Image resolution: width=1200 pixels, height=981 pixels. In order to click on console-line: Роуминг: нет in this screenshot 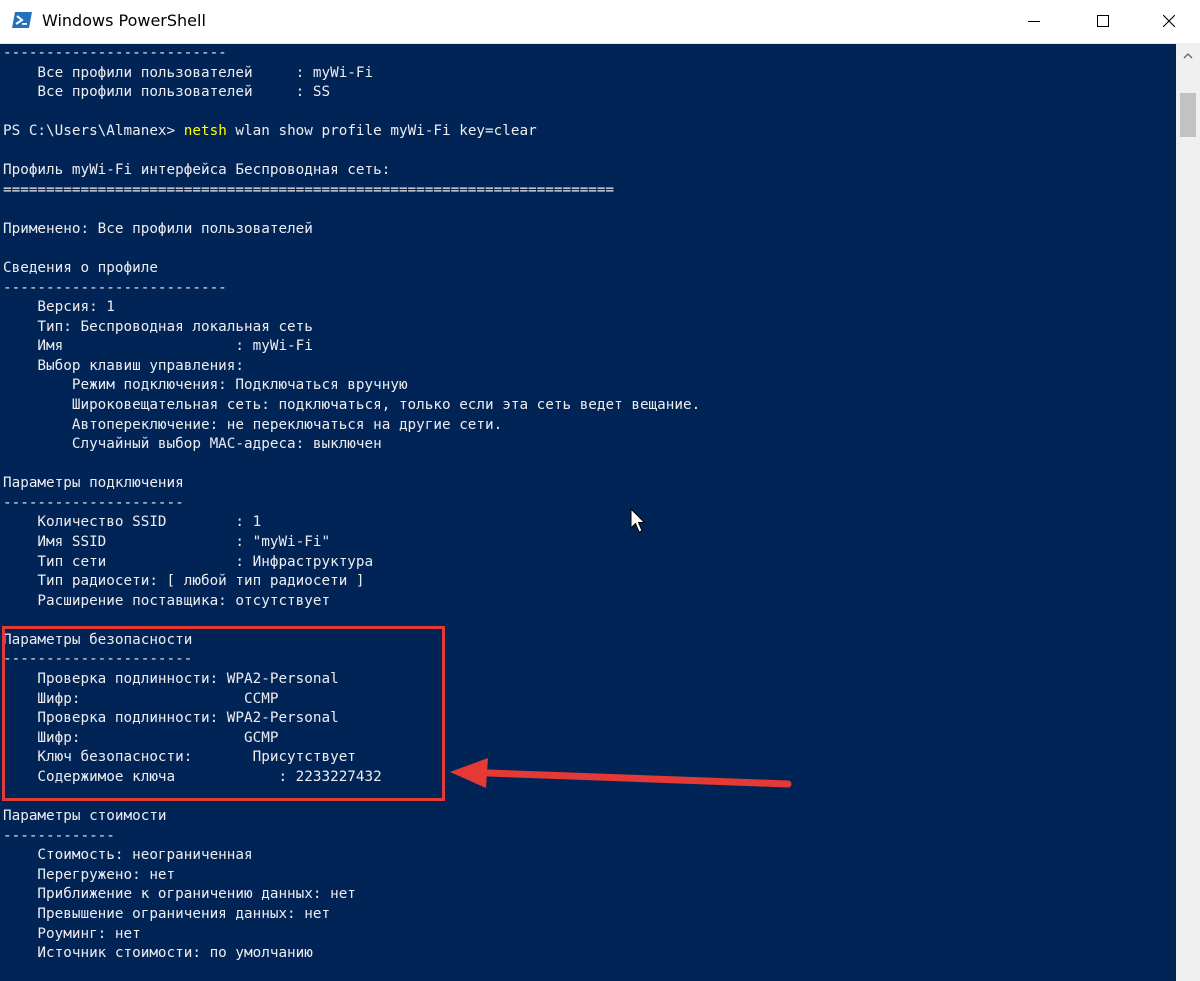, I will do `click(72, 934)`.